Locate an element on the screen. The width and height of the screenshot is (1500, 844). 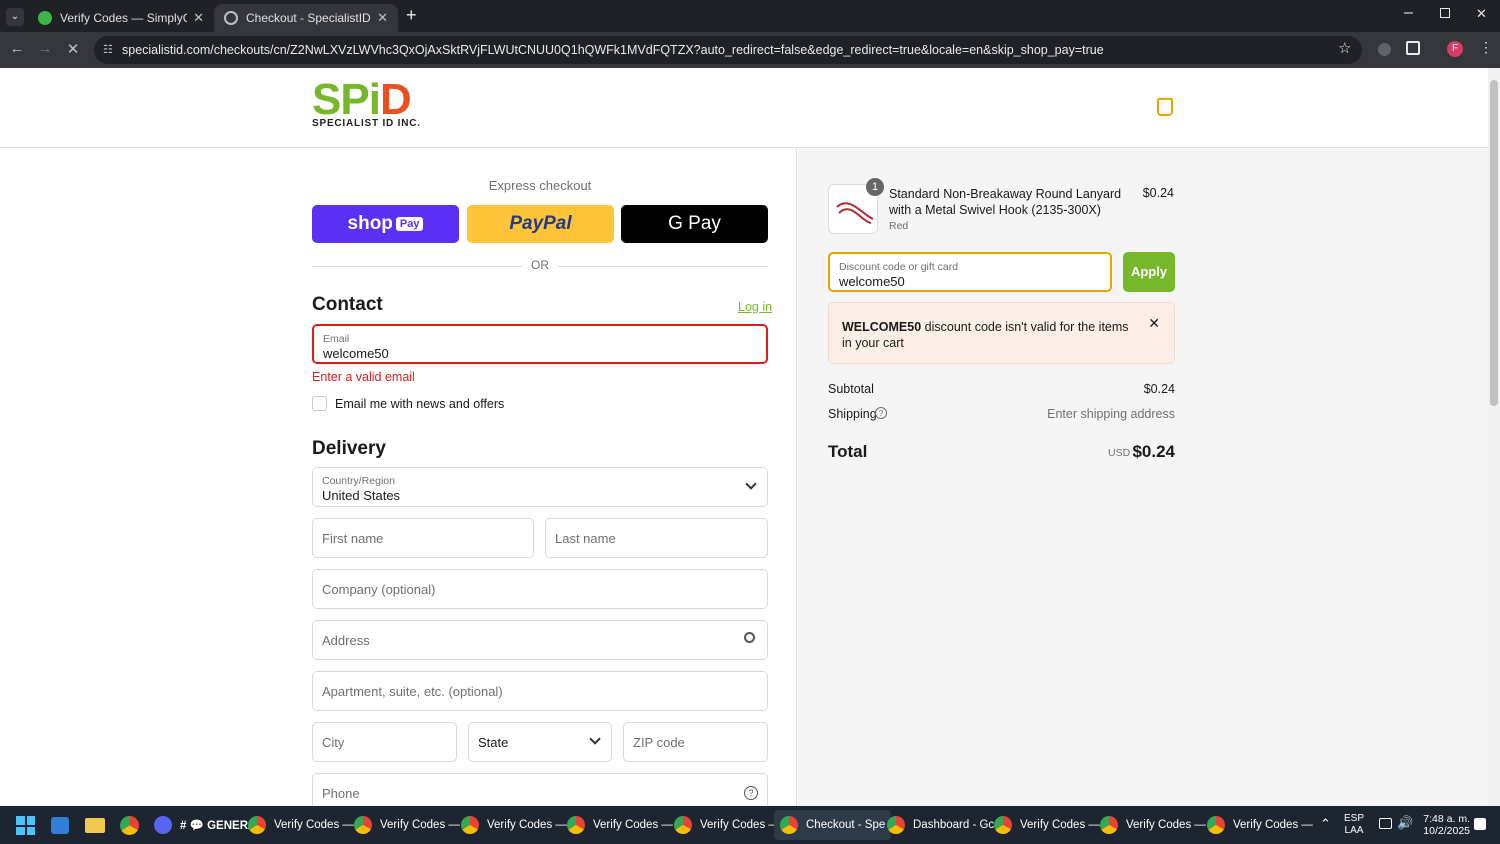
paypal-text: PayPal is located at coordinates (540, 223).